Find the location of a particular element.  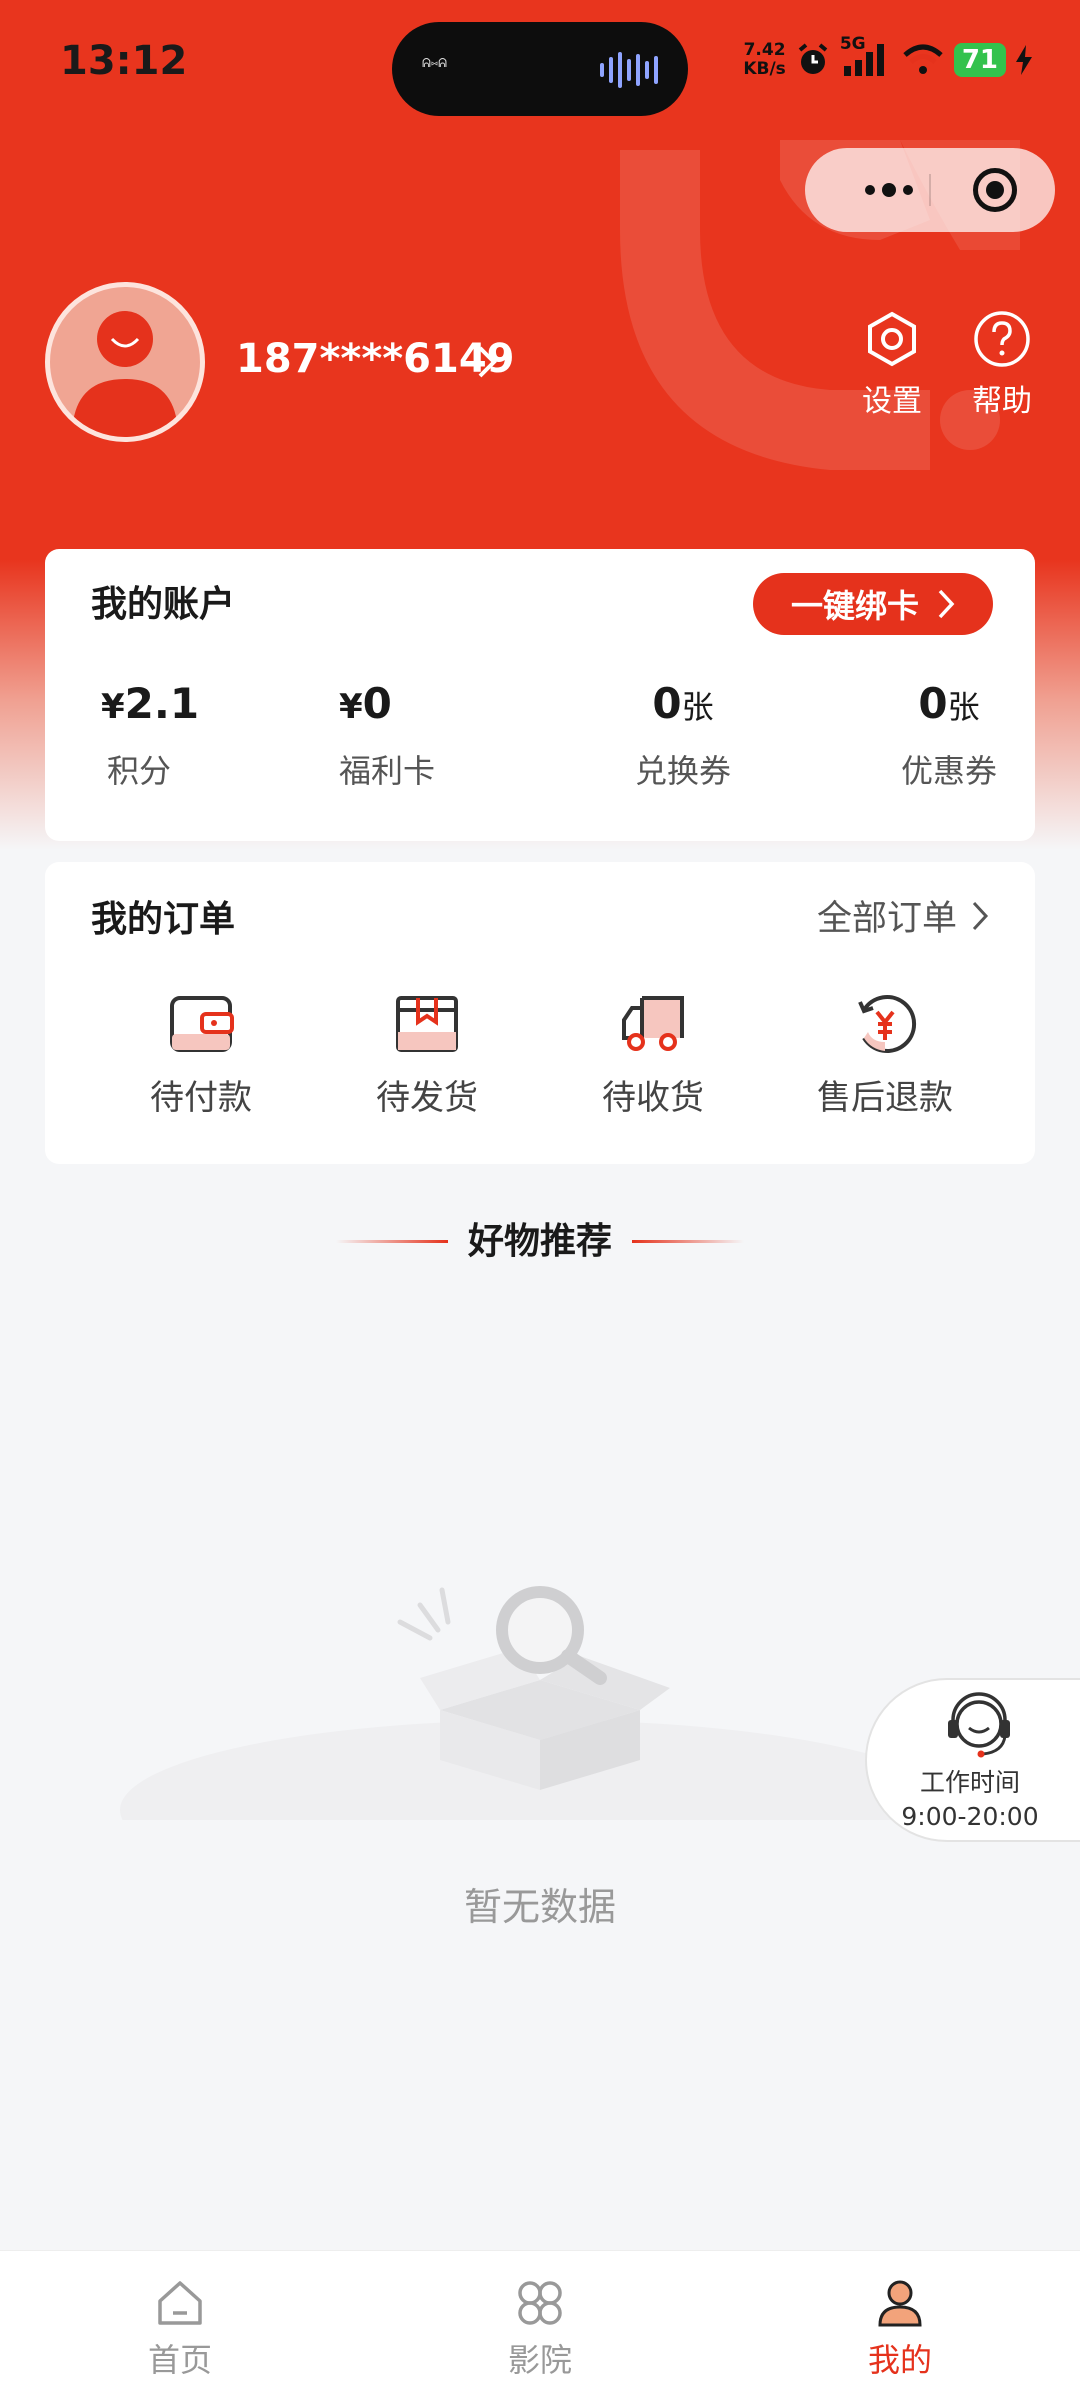

pending-shipment-button: 待发货 is located at coordinates (427, 1055).